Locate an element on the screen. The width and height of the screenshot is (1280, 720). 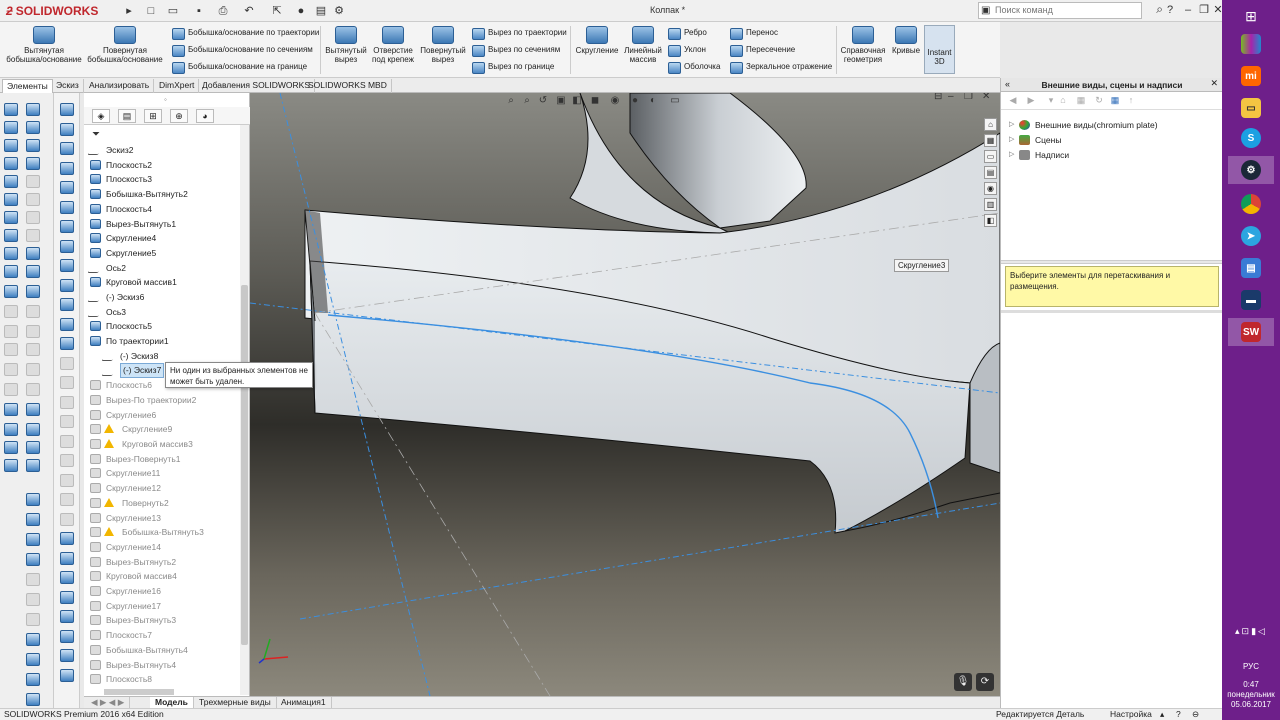
steam-icon: ⚙ is located at coordinates (1251, 170).